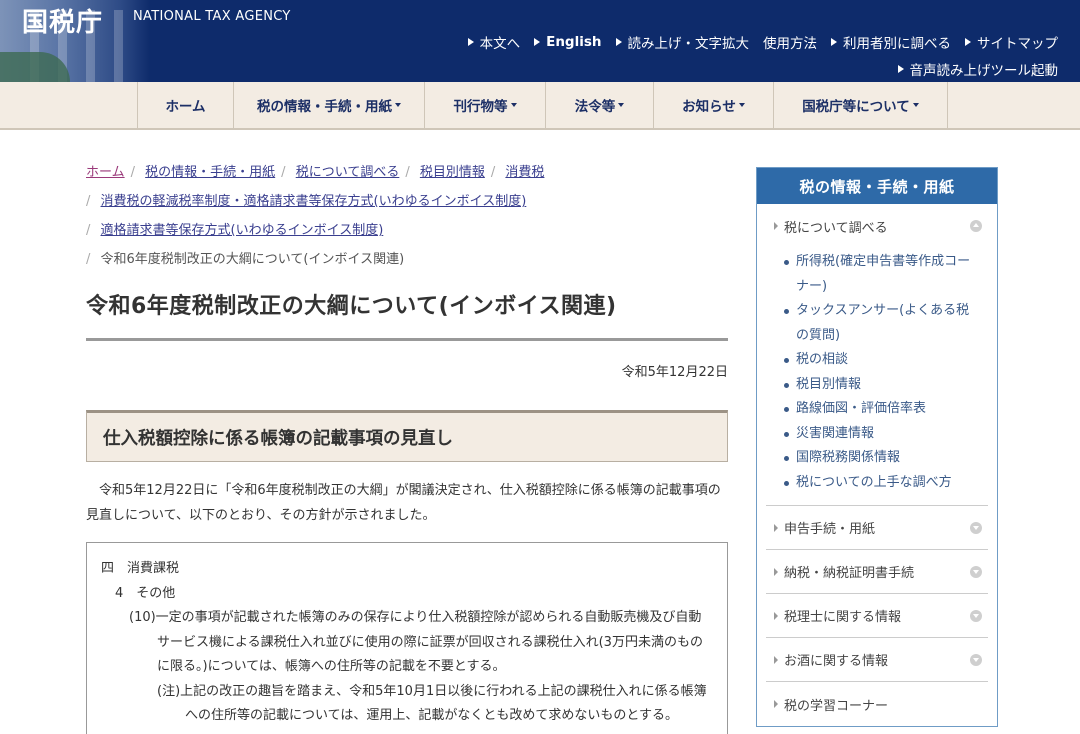  I want to click on sidebar-category-payment: 納税・納税証明書手続, so click(877, 572).